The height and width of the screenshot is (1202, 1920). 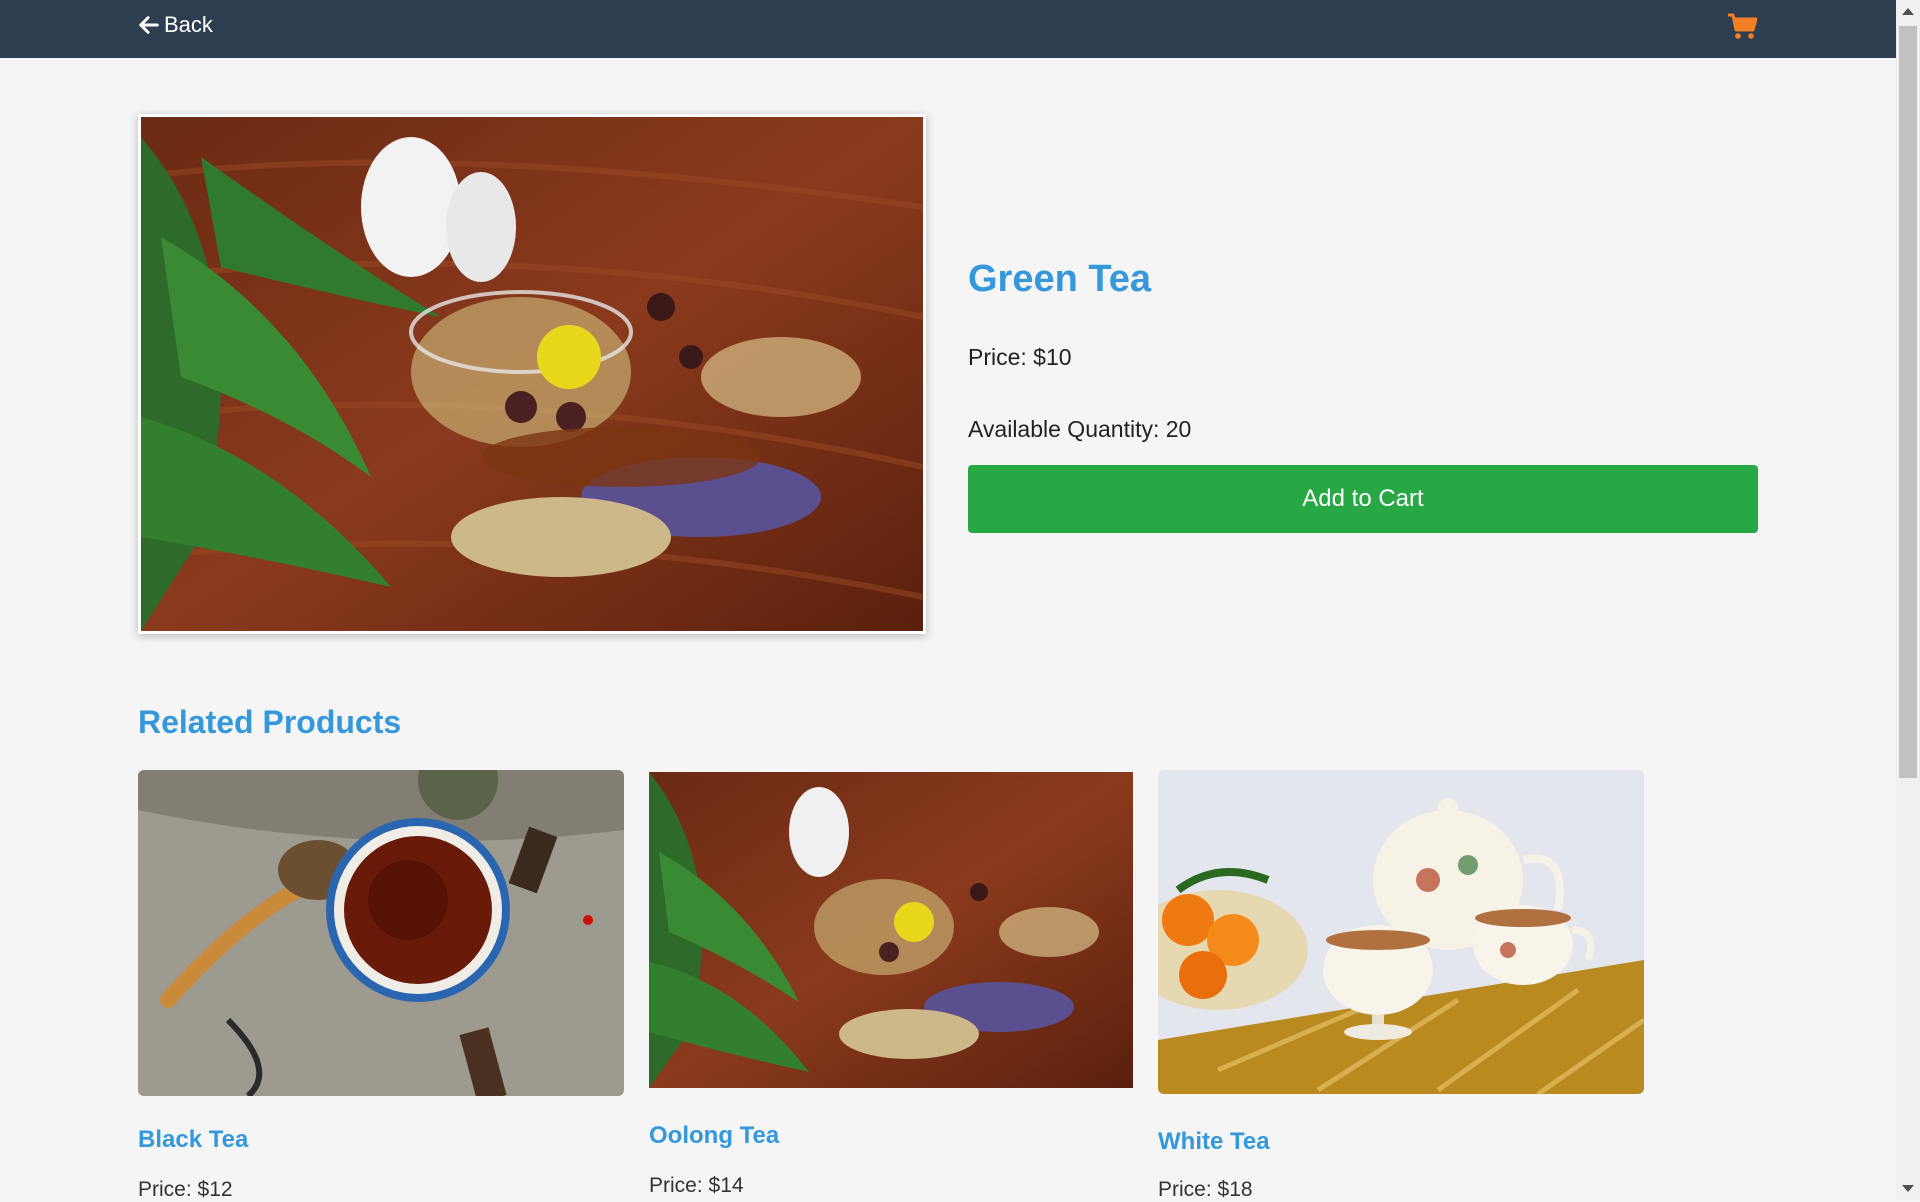 I want to click on arrow-left-icon, so click(x=149, y=25).